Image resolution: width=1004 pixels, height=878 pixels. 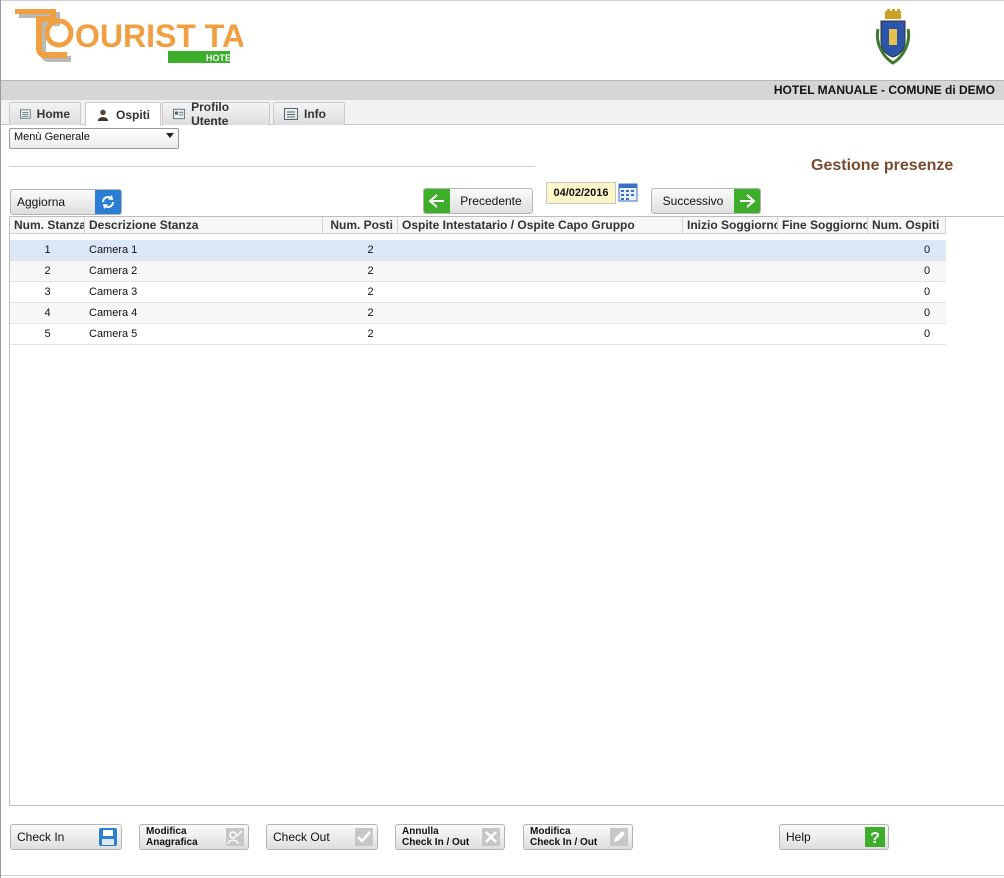 I want to click on header: OURIST TAX HOTEL, so click(x=502, y=40).